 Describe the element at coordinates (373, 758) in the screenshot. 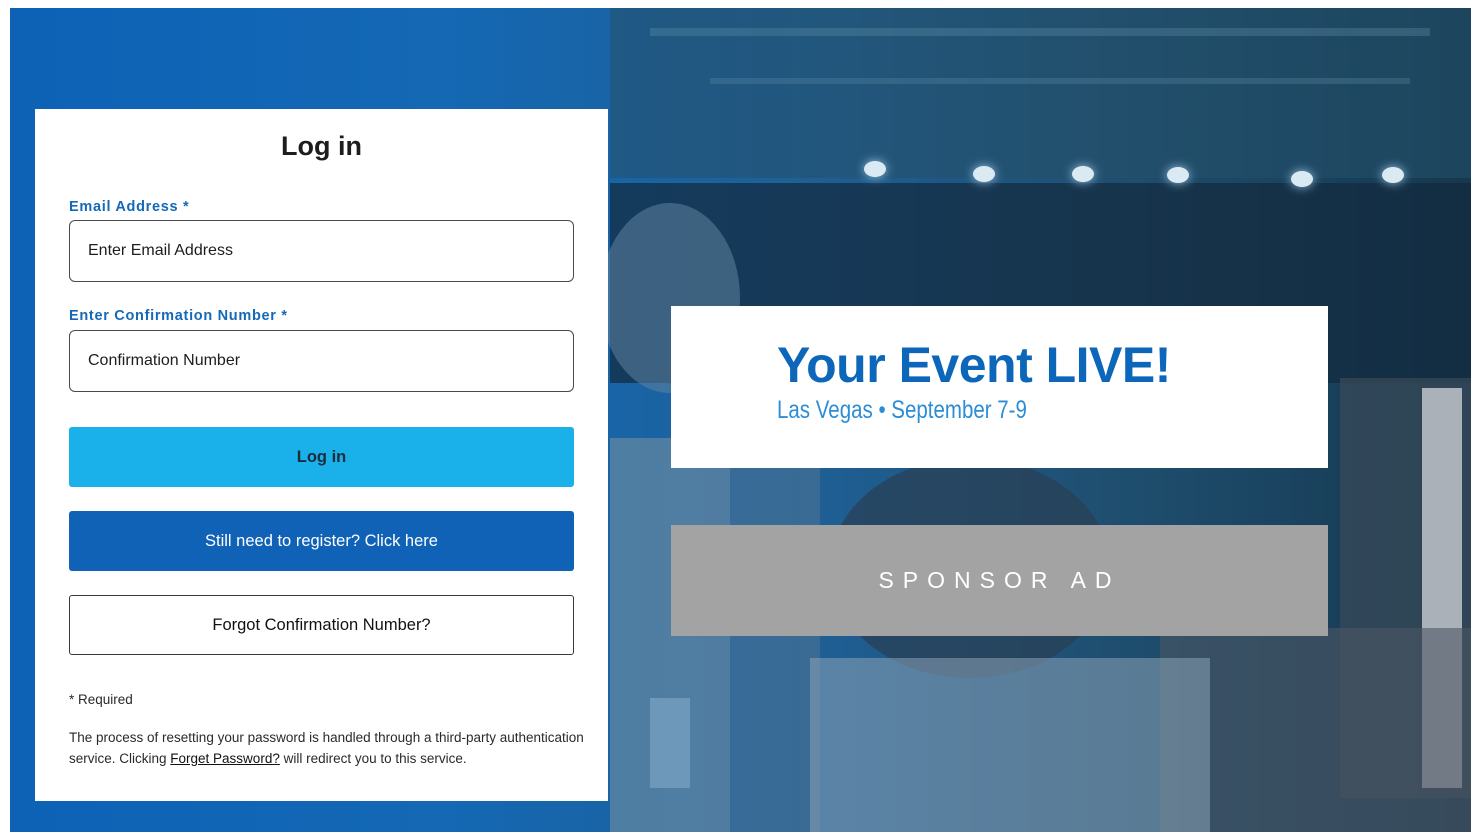

I see `info-text-end: will redirect you to this service.` at that location.